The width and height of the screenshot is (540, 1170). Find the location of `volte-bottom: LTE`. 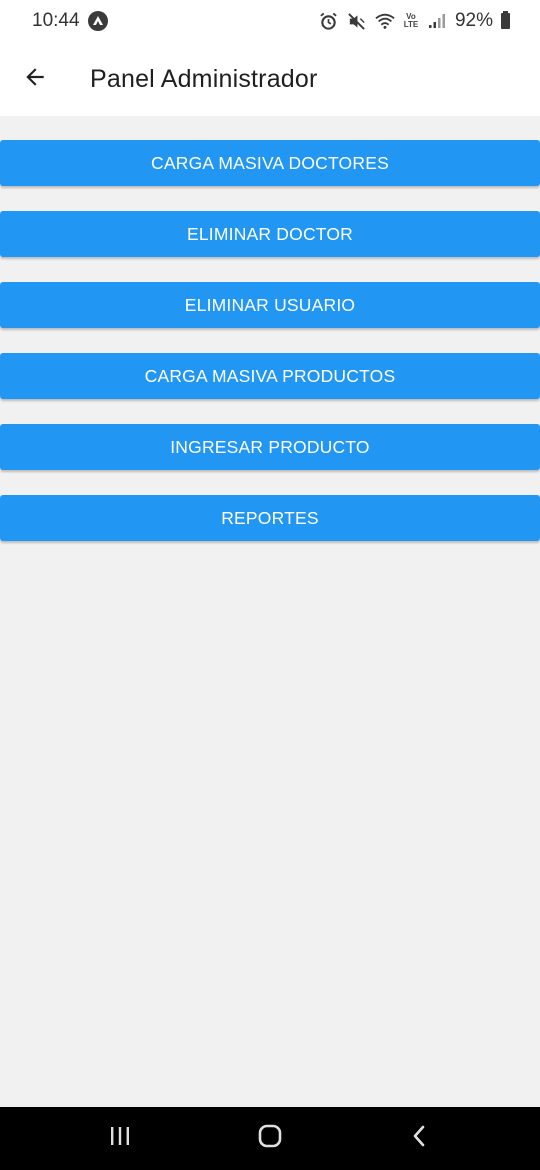

volte-bottom: LTE is located at coordinates (411, 24).